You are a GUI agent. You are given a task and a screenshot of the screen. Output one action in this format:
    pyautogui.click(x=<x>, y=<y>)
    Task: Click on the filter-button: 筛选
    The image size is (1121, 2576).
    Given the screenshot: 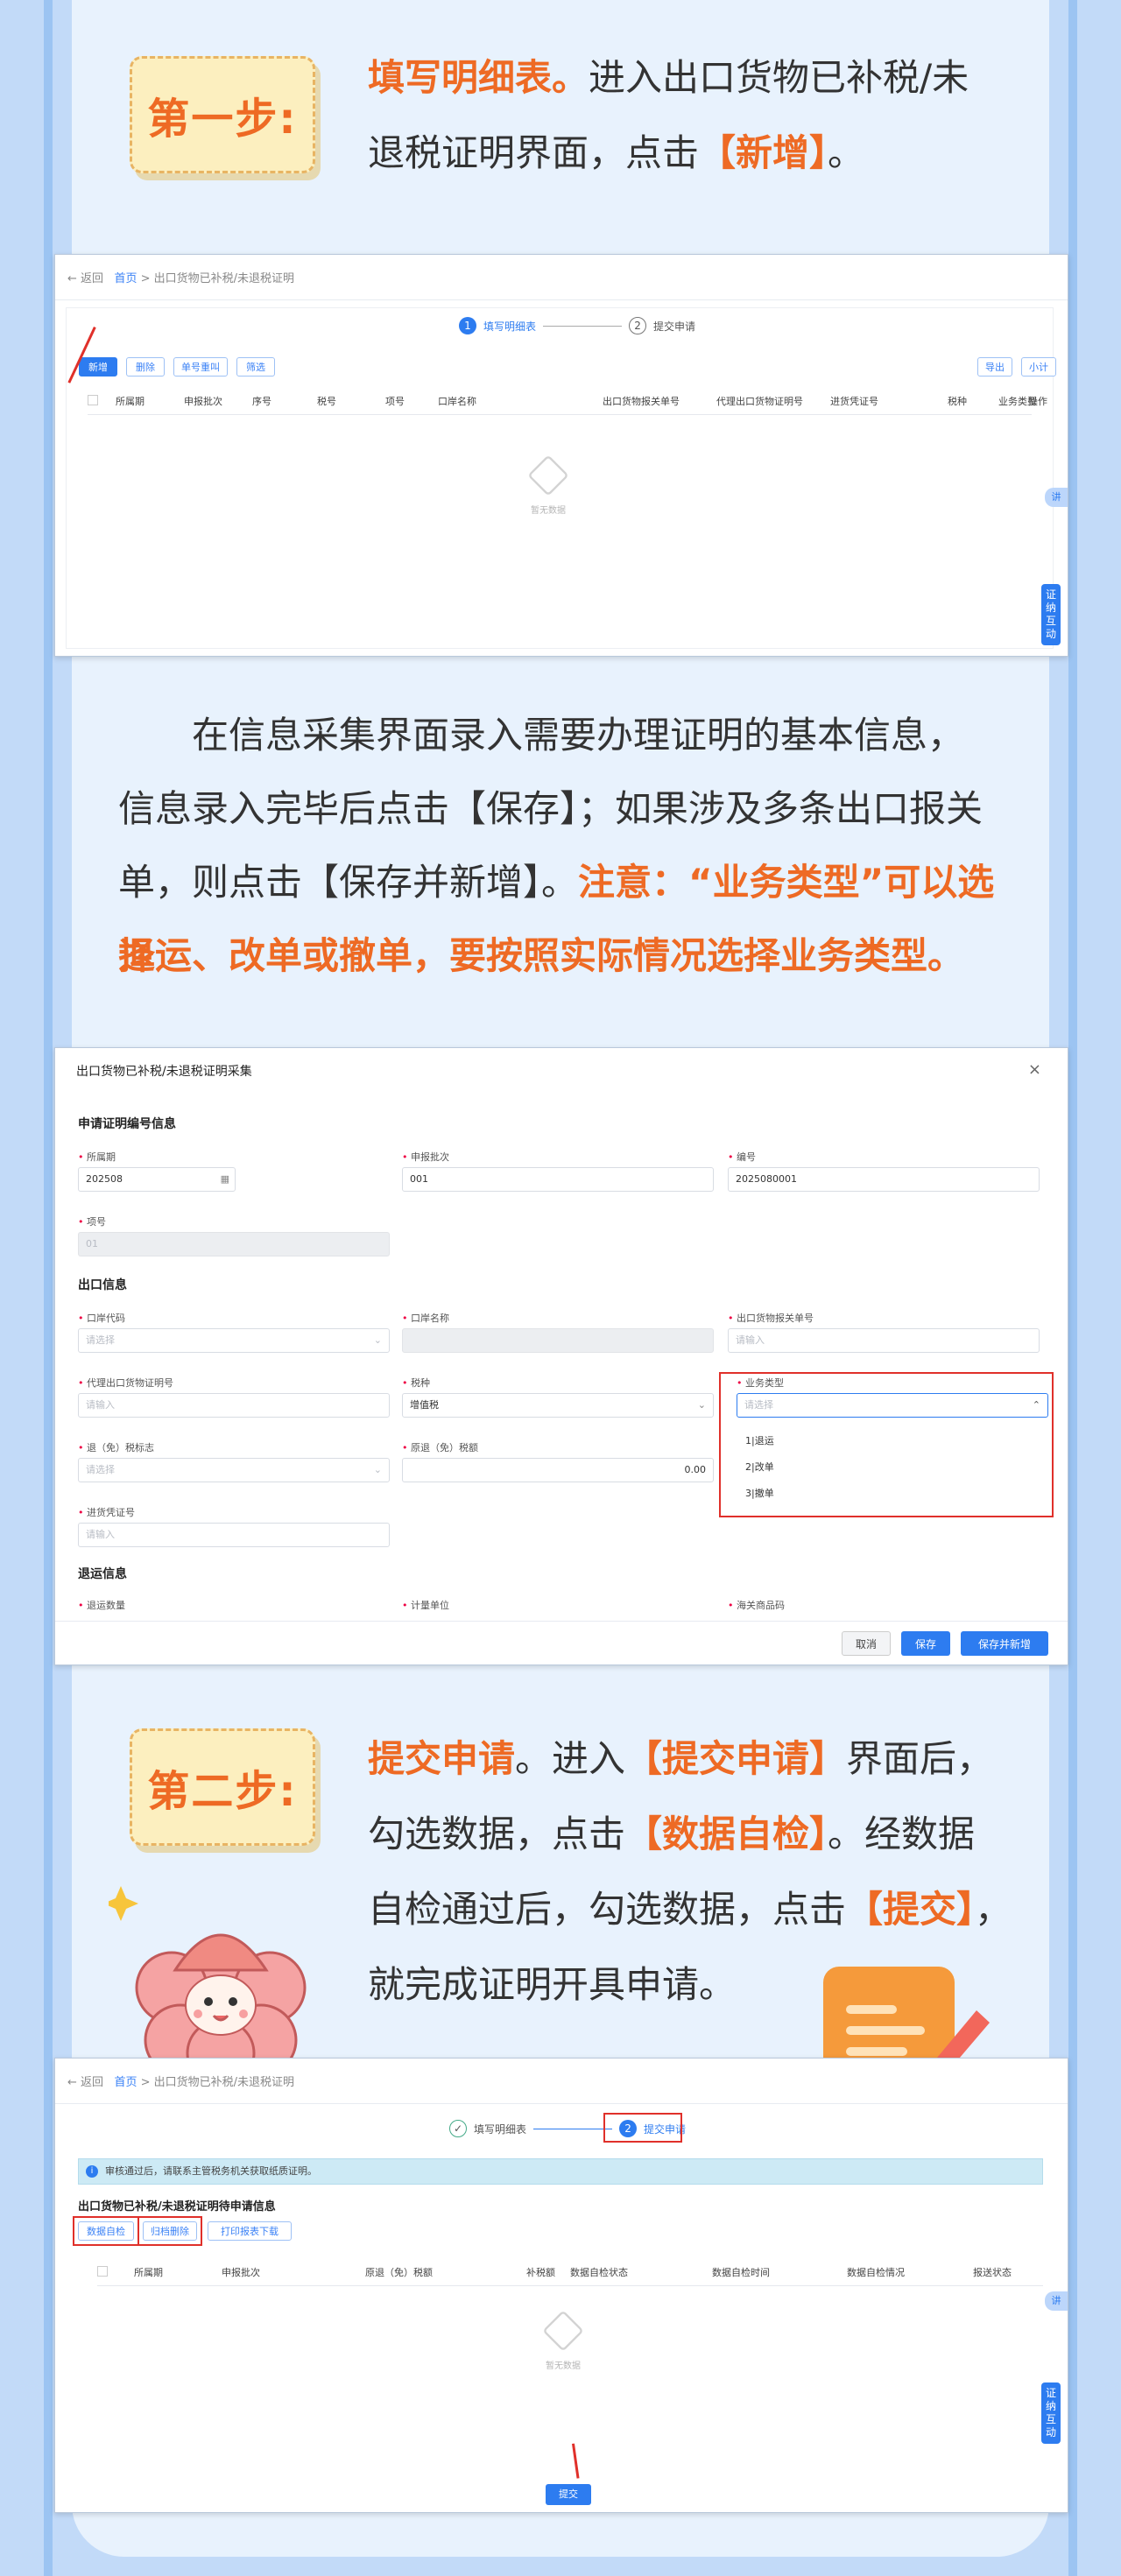 What is the action you would take?
    pyautogui.click(x=255, y=367)
    